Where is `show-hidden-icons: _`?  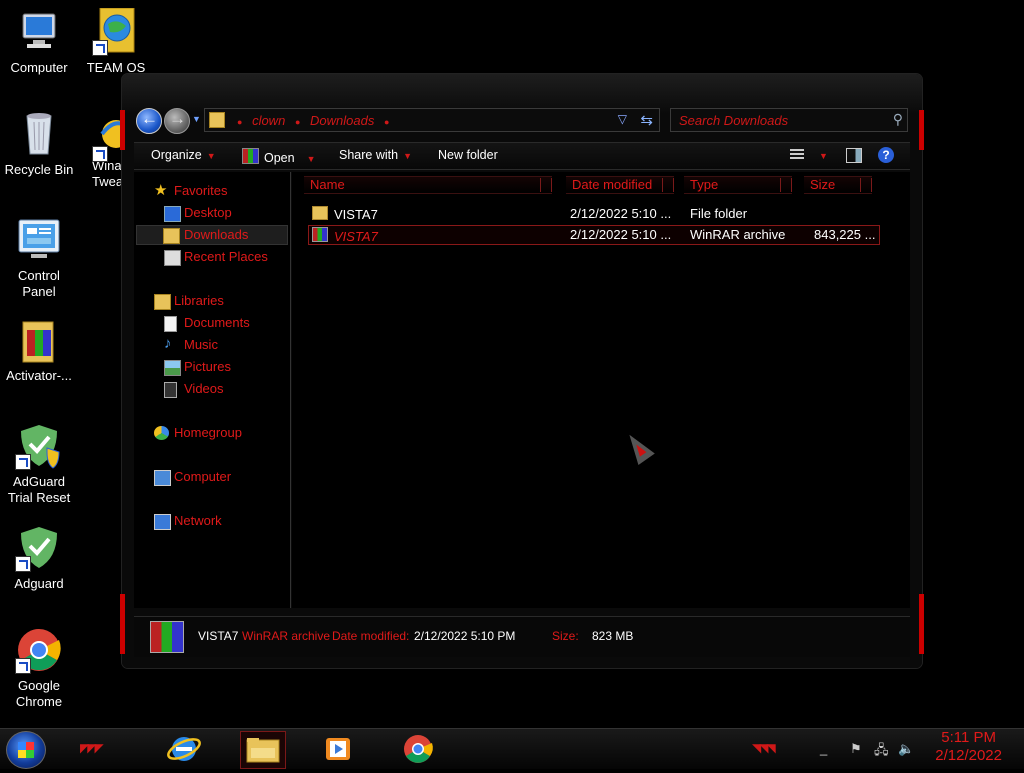 show-hidden-icons: _ is located at coordinates (823, 748).